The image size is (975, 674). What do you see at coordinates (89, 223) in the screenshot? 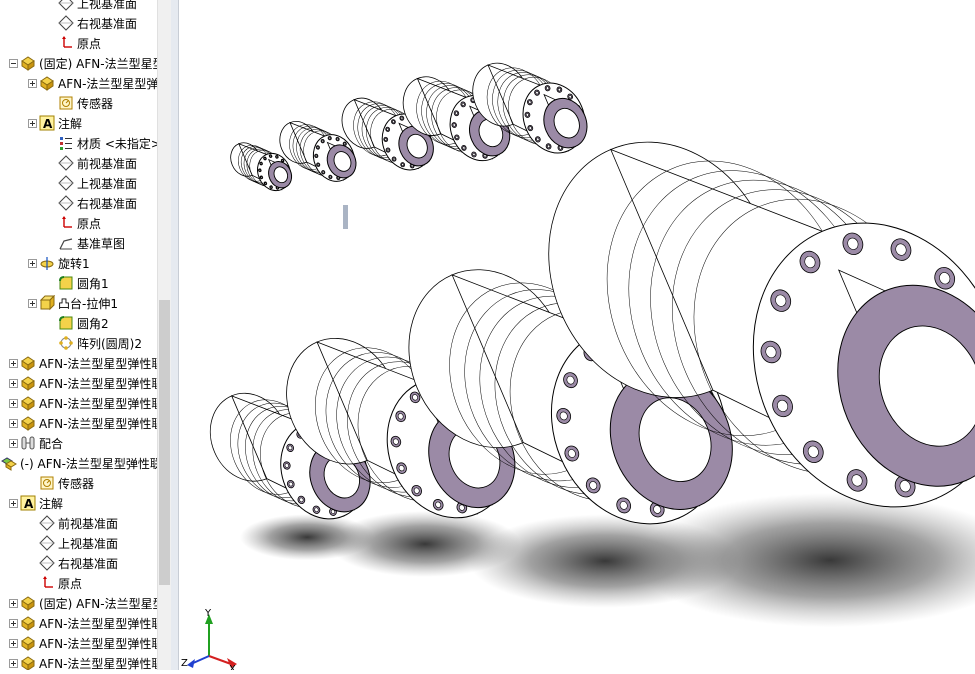
I see `tree-item-label: 原点` at bounding box center [89, 223].